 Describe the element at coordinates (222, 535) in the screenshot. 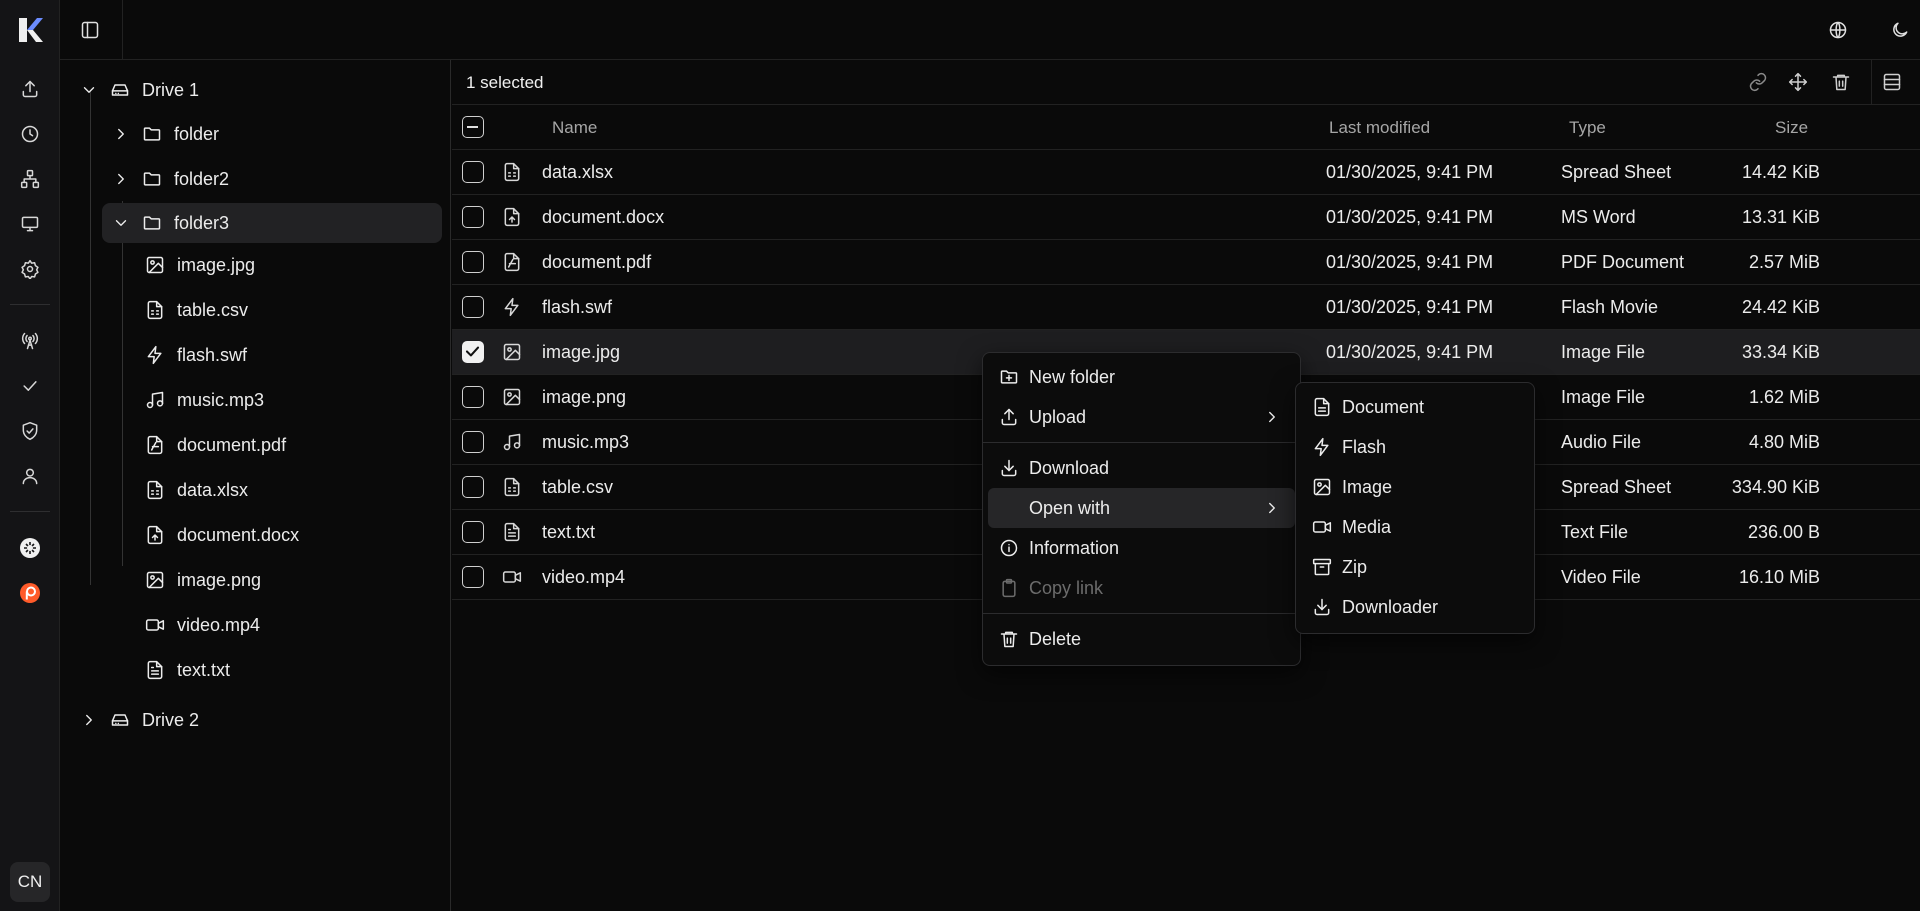

I see `tree-file: document.docx` at that location.